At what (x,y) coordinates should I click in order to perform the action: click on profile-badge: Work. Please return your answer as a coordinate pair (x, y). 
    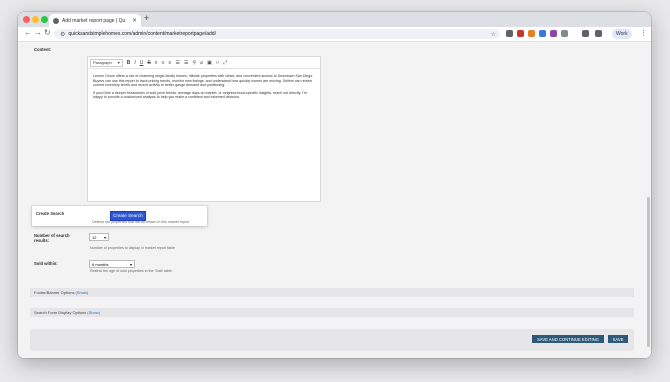
    Looking at the image, I should click on (622, 34).